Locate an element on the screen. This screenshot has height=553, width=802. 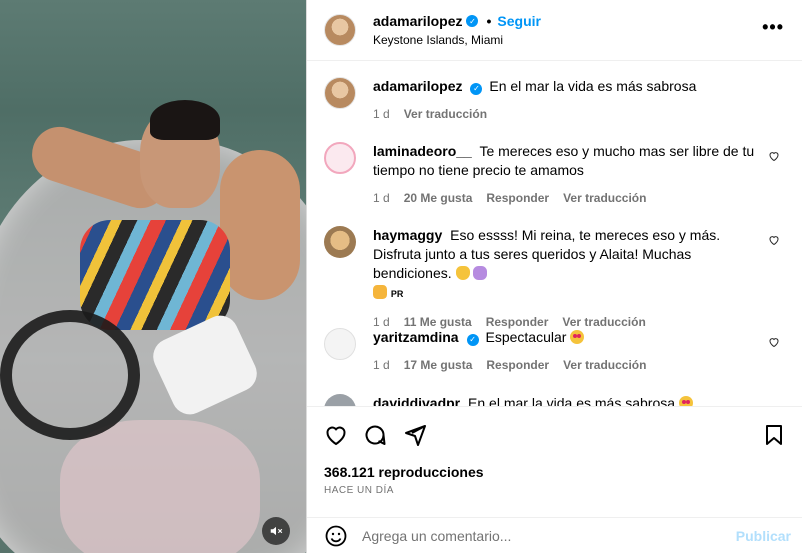
comment-text: Espectacular is located at coordinates (526, 337).